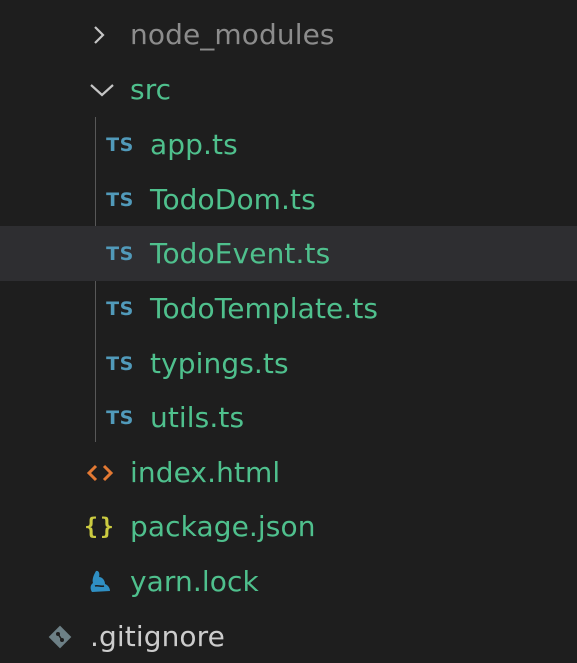  What do you see at coordinates (205, 472) in the screenshot?
I see `tree-item-label: index.html` at bounding box center [205, 472].